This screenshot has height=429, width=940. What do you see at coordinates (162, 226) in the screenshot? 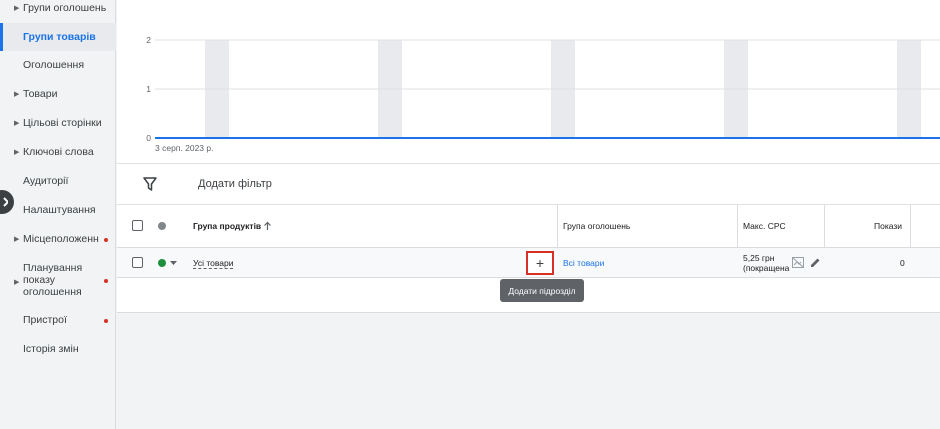
I see `status-header-icon` at bounding box center [162, 226].